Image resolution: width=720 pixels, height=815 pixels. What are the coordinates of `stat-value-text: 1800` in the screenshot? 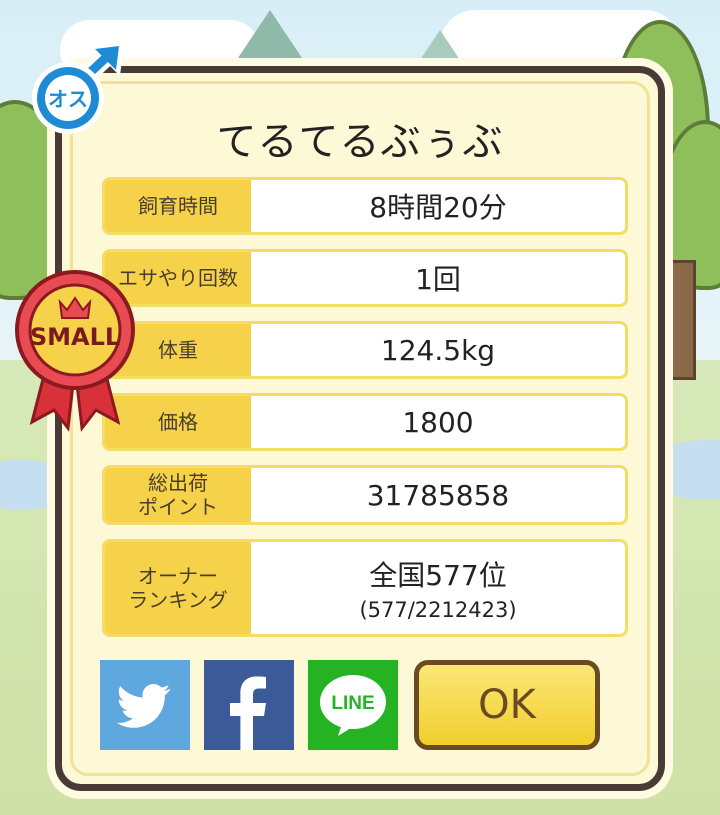 It's located at (438, 422).